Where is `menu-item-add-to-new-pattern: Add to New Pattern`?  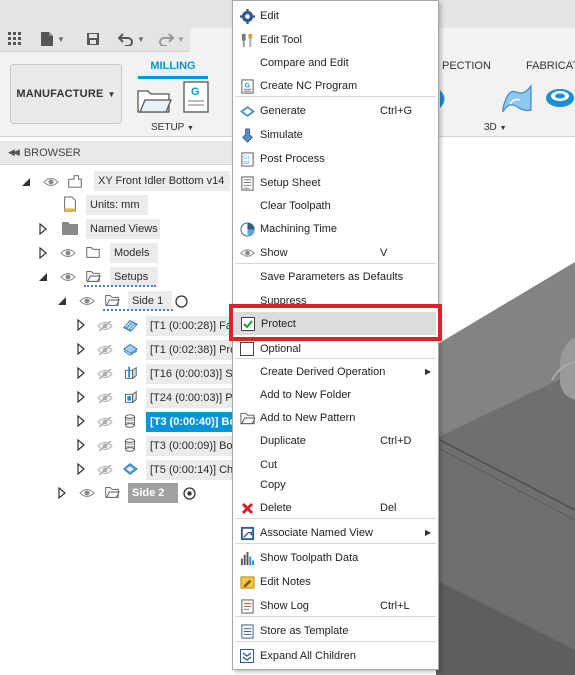
menu-item-add-to-new-pattern: Add to New Pattern is located at coordinates (335, 417).